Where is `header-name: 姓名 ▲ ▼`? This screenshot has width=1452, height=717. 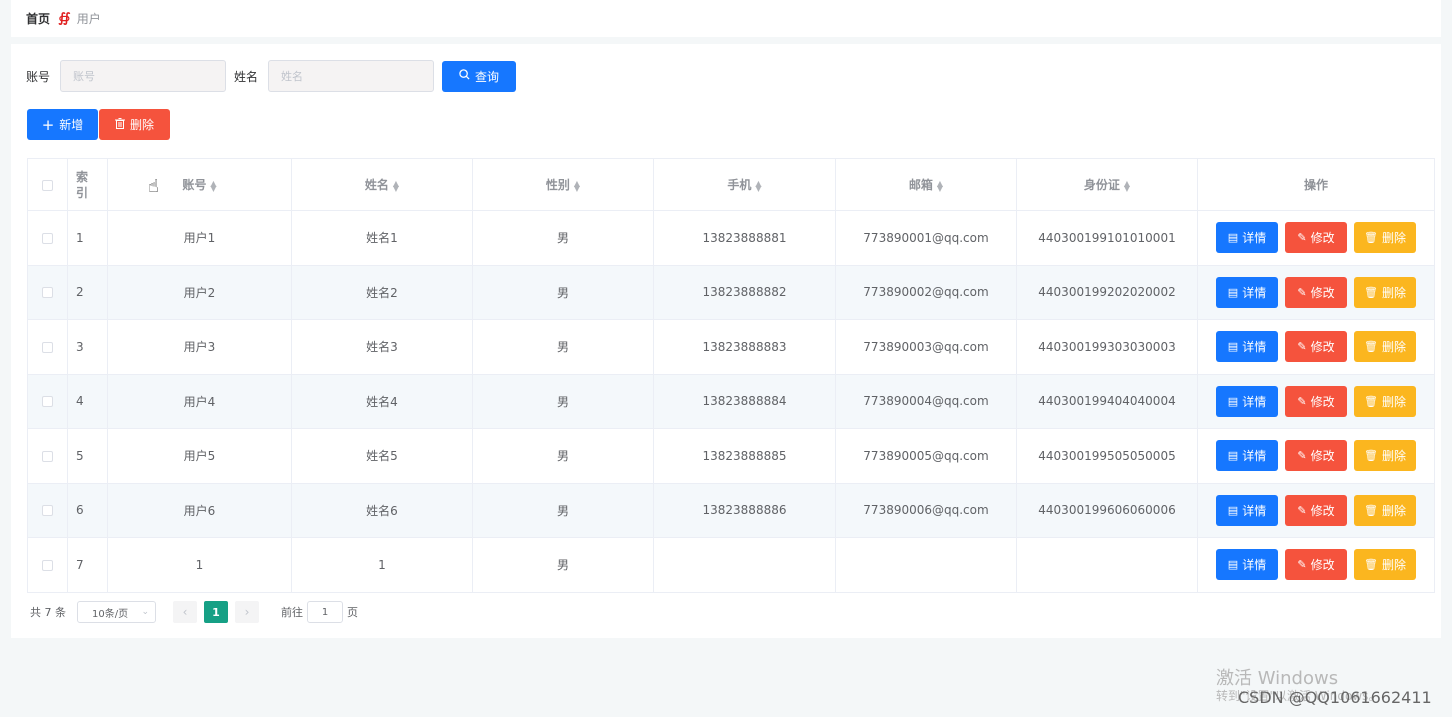 header-name: 姓名 ▲ ▼ is located at coordinates (382, 184).